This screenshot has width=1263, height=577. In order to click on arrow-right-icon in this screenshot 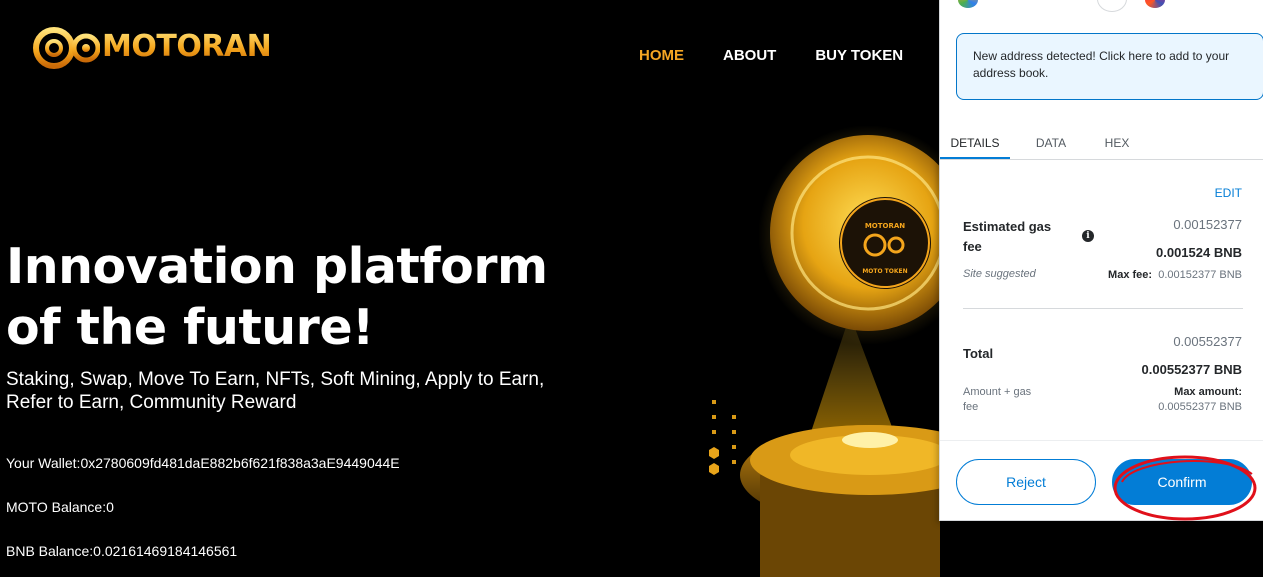, I will do `click(1112, 6)`.